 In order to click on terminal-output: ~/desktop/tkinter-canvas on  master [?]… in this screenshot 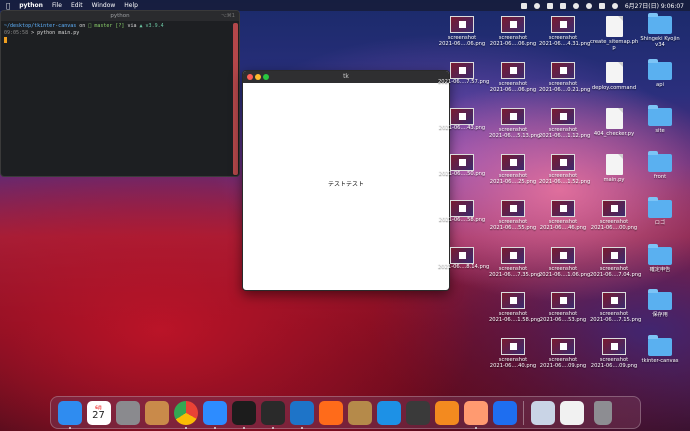, I will do `click(120, 34)`.